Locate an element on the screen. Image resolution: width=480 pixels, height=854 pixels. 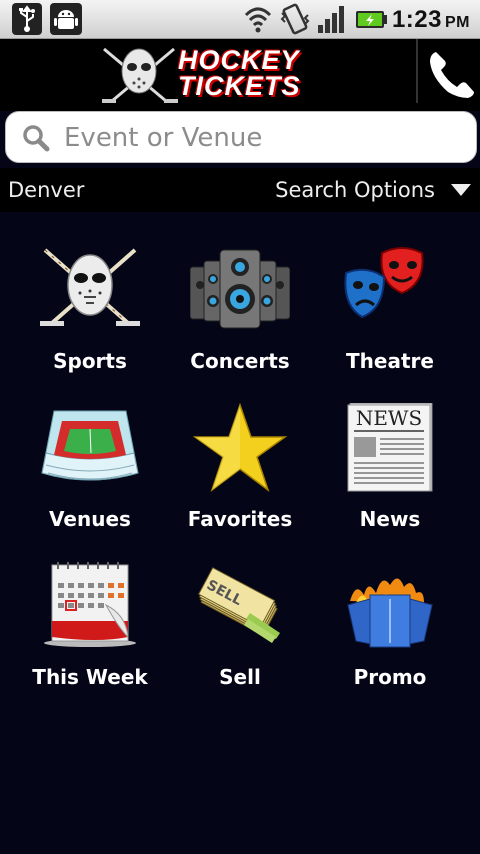
search-box is located at coordinates (241, 137).